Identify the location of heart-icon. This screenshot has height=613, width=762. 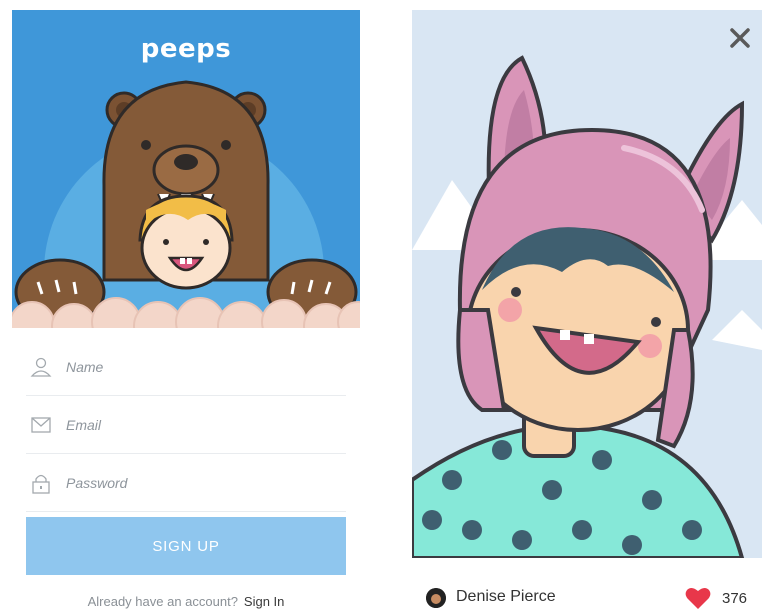
(698, 598).